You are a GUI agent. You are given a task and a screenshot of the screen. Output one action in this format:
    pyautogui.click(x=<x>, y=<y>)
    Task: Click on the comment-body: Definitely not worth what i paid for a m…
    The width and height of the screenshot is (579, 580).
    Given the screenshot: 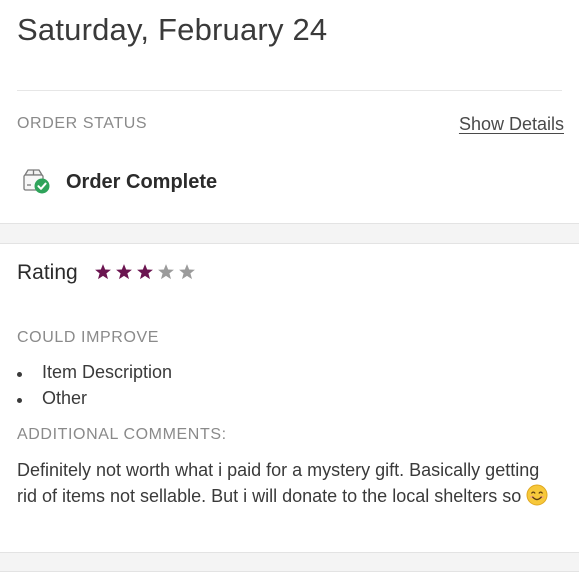 What is the action you would take?
    pyautogui.click(x=278, y=483)
    